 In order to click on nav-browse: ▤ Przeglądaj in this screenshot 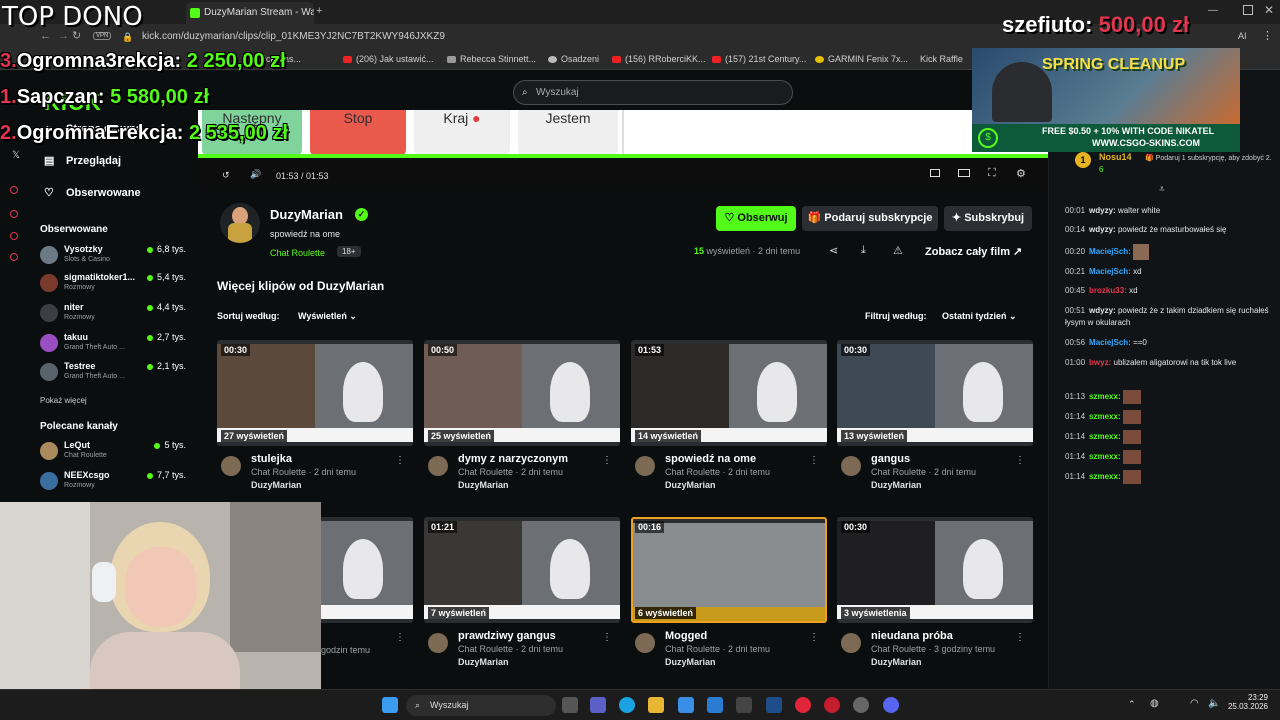, I will do `click(82, 160)`.